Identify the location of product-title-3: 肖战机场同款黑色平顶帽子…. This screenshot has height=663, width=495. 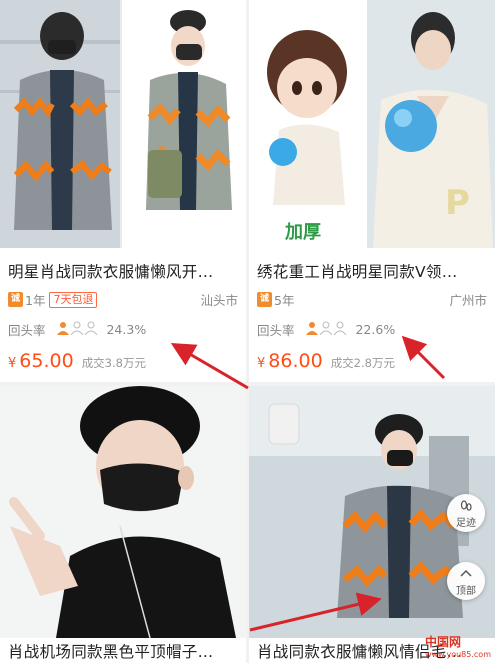
(124, 651).